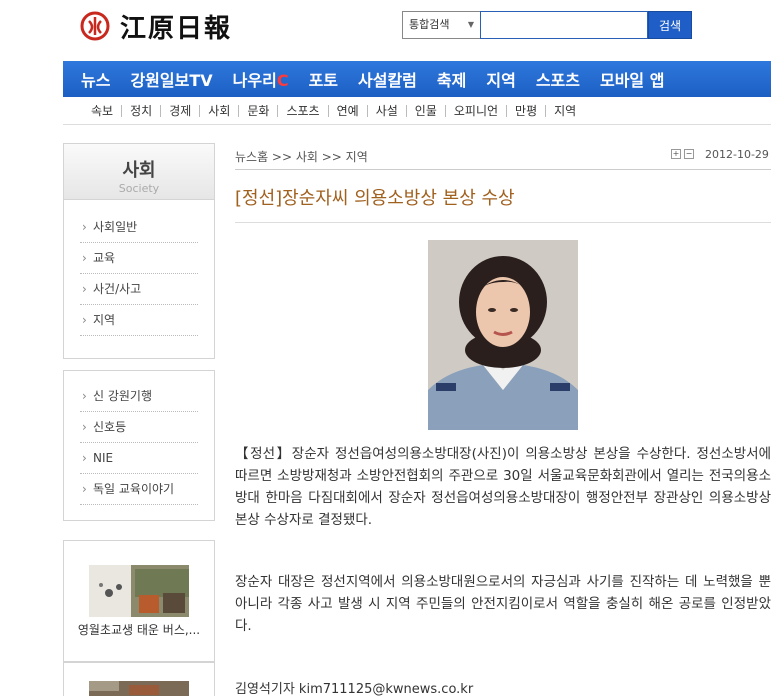  What do you see at coordinates (176, 28) in the screenshot?
I see `logo-text: 江原日報` at bounding box center [176, 28].